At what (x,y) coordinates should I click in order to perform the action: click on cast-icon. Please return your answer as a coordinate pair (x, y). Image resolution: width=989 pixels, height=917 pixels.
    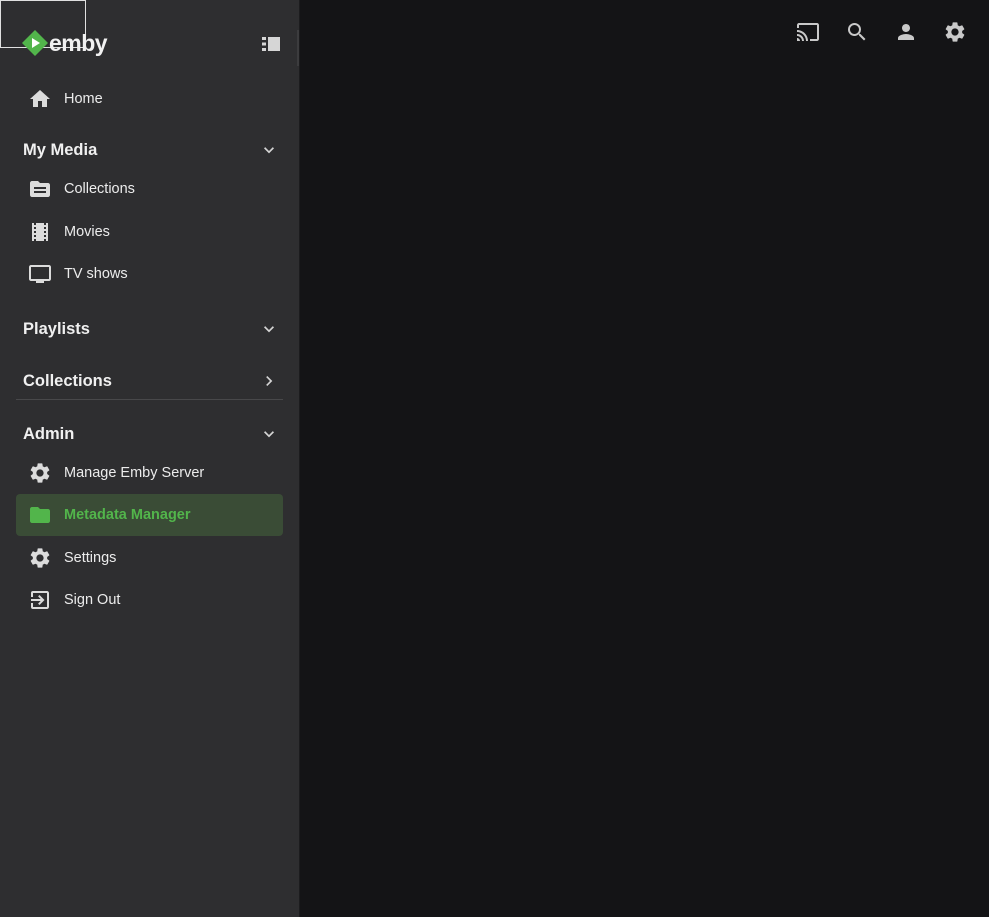
    Looking at the image, I should click on (807, 32).